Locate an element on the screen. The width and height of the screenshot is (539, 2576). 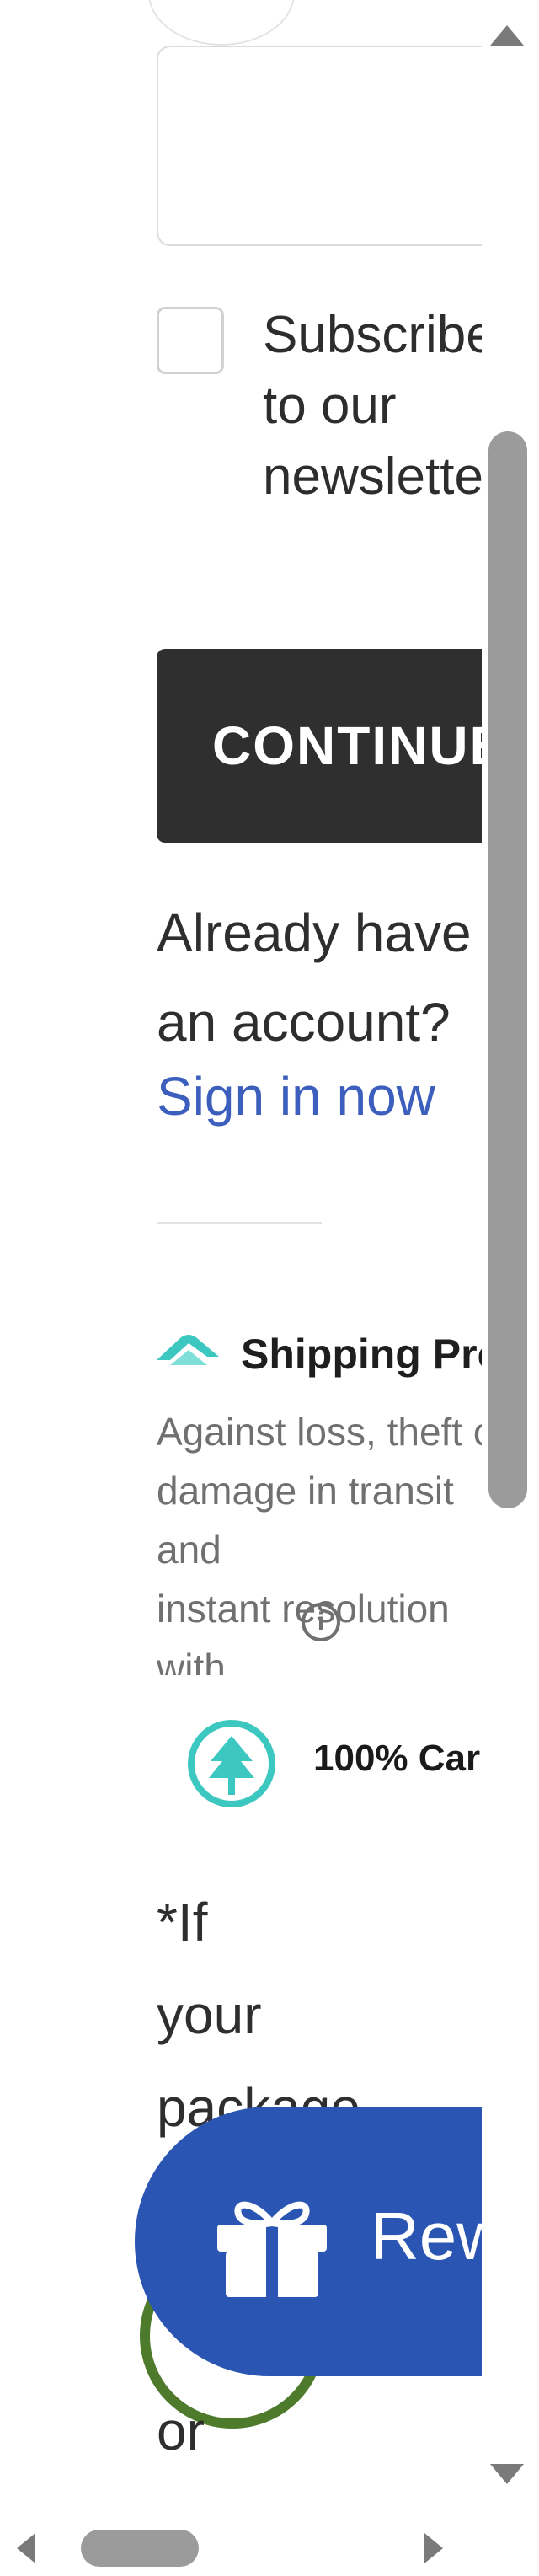
shipping-protection-title: Shipping Protection is located at coordinates (361, 1355).